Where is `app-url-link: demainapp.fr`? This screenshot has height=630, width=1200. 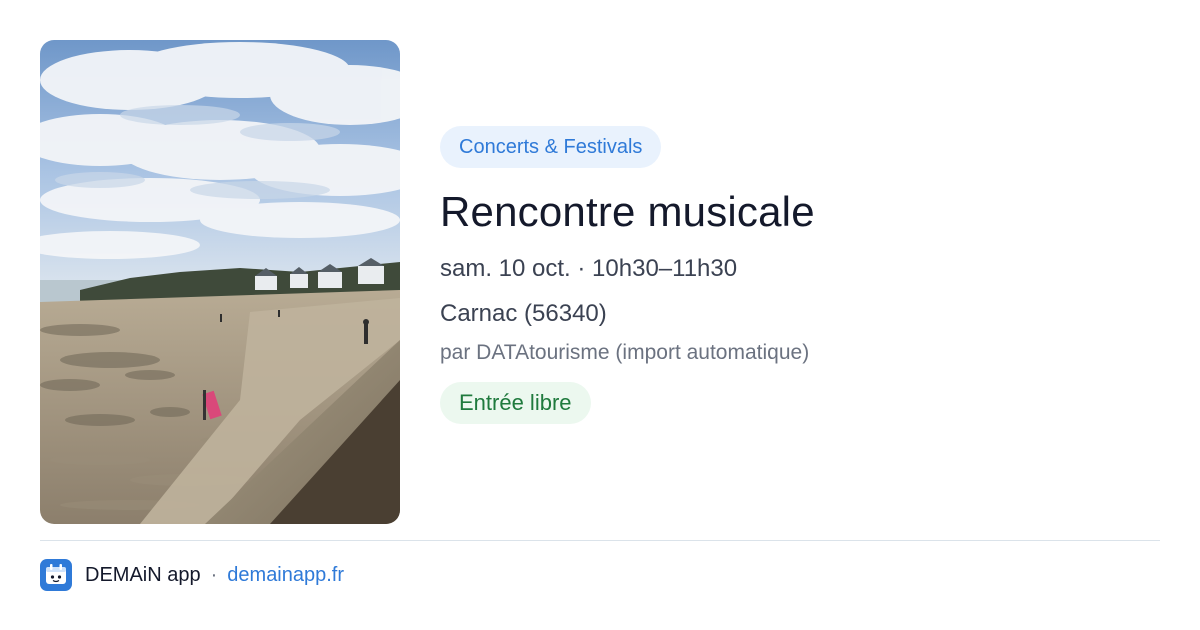 app-url-link: demainapp.fr is located at coordinates (285, 575).